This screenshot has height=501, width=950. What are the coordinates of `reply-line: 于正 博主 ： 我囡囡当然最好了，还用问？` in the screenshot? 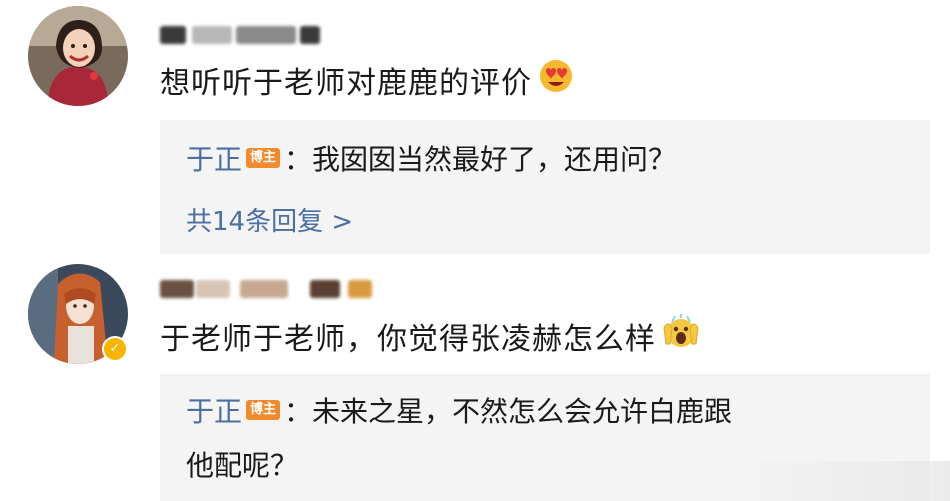 It's located at (431, 158).